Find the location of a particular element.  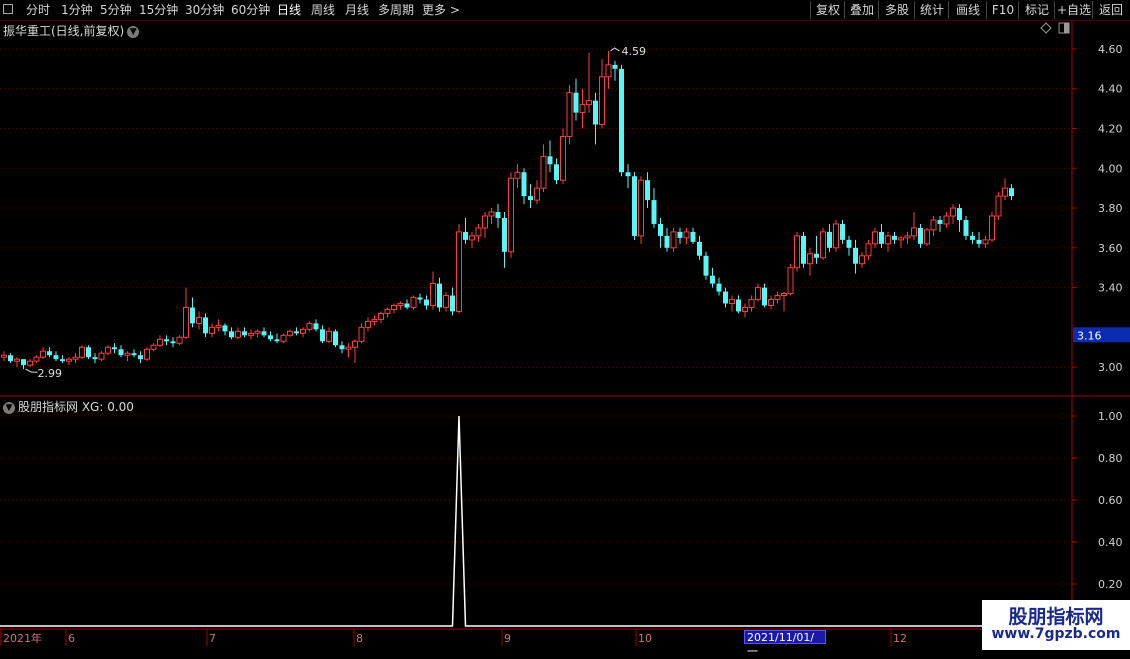

y-tick-label: 4.00 is located at coordinates (1110, 168).